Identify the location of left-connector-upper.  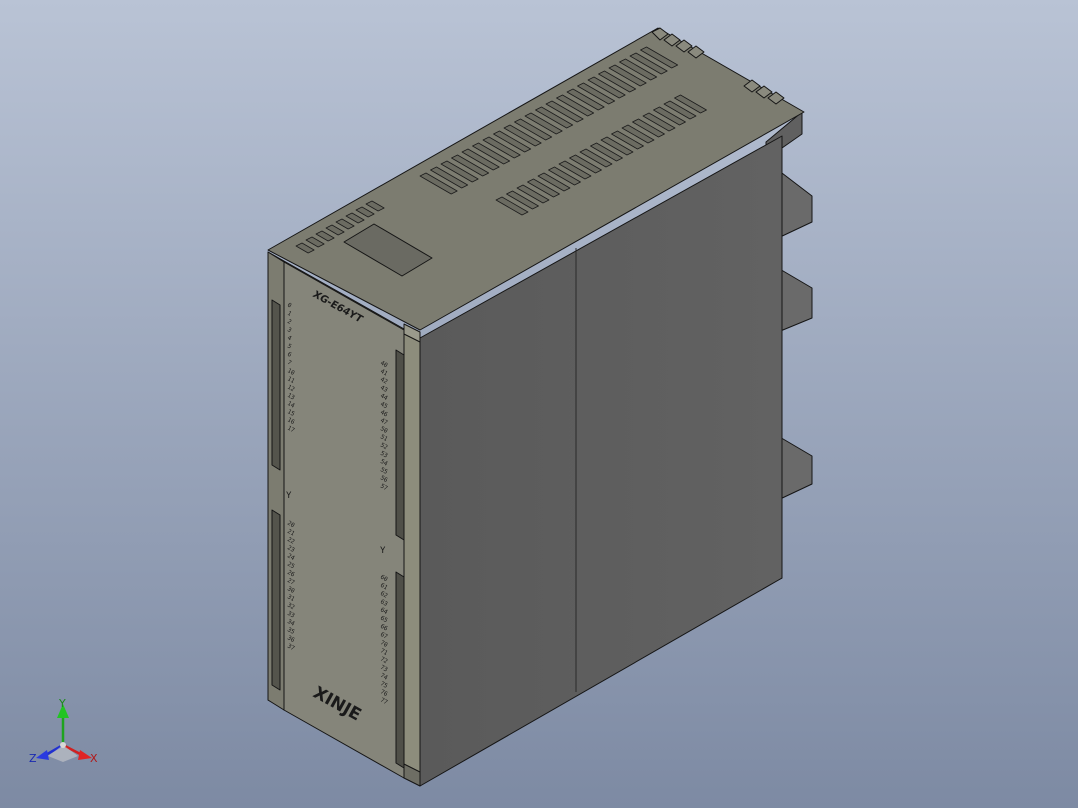
(276, 385).